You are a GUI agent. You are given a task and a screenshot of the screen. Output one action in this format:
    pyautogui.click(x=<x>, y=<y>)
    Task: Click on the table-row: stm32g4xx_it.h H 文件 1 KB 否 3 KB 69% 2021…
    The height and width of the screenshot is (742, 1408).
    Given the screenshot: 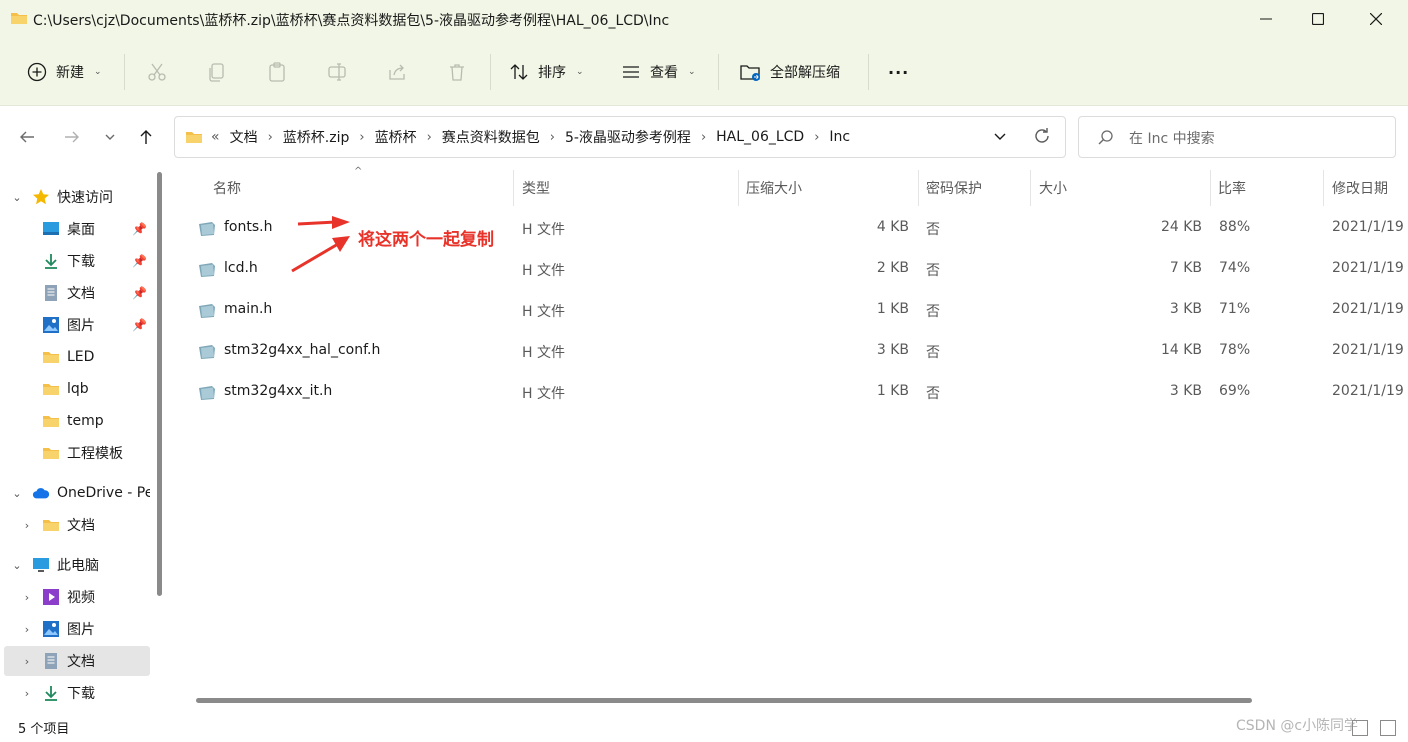 What is the action you would take?
    pyautogui.click(x=792, y=393)
    